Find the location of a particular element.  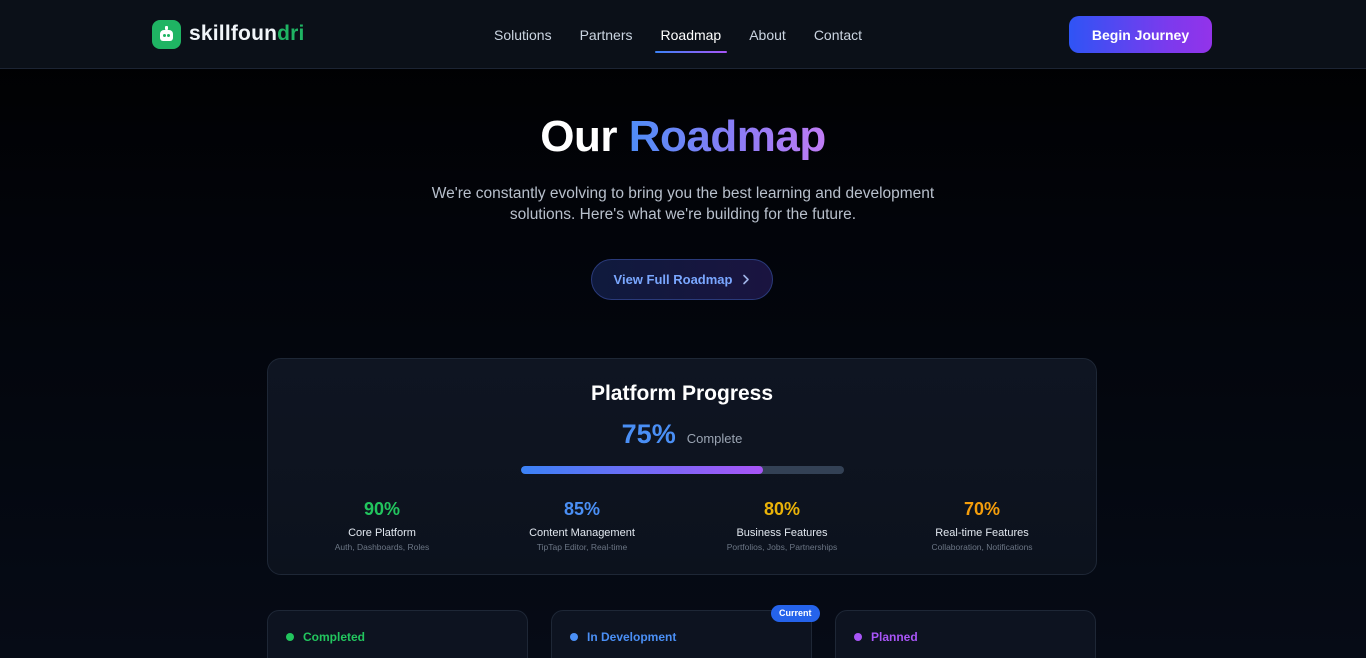

overall-progress-bar is located at coordinates (682, 470).